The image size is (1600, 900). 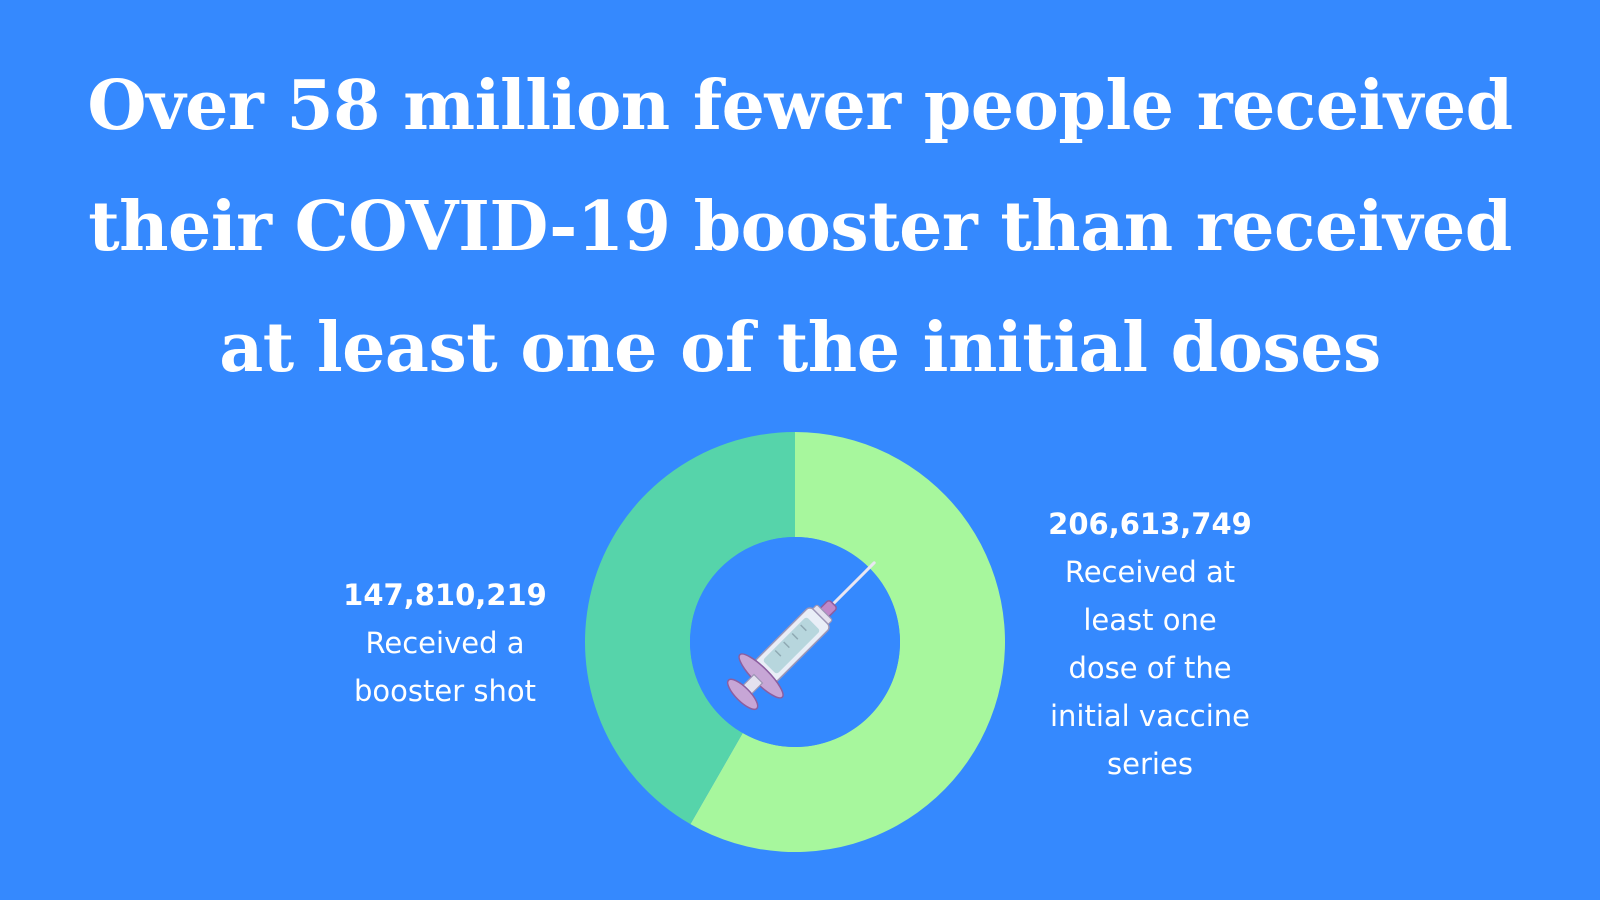 I want to click on donut-chart, so click(x=794, y=642).